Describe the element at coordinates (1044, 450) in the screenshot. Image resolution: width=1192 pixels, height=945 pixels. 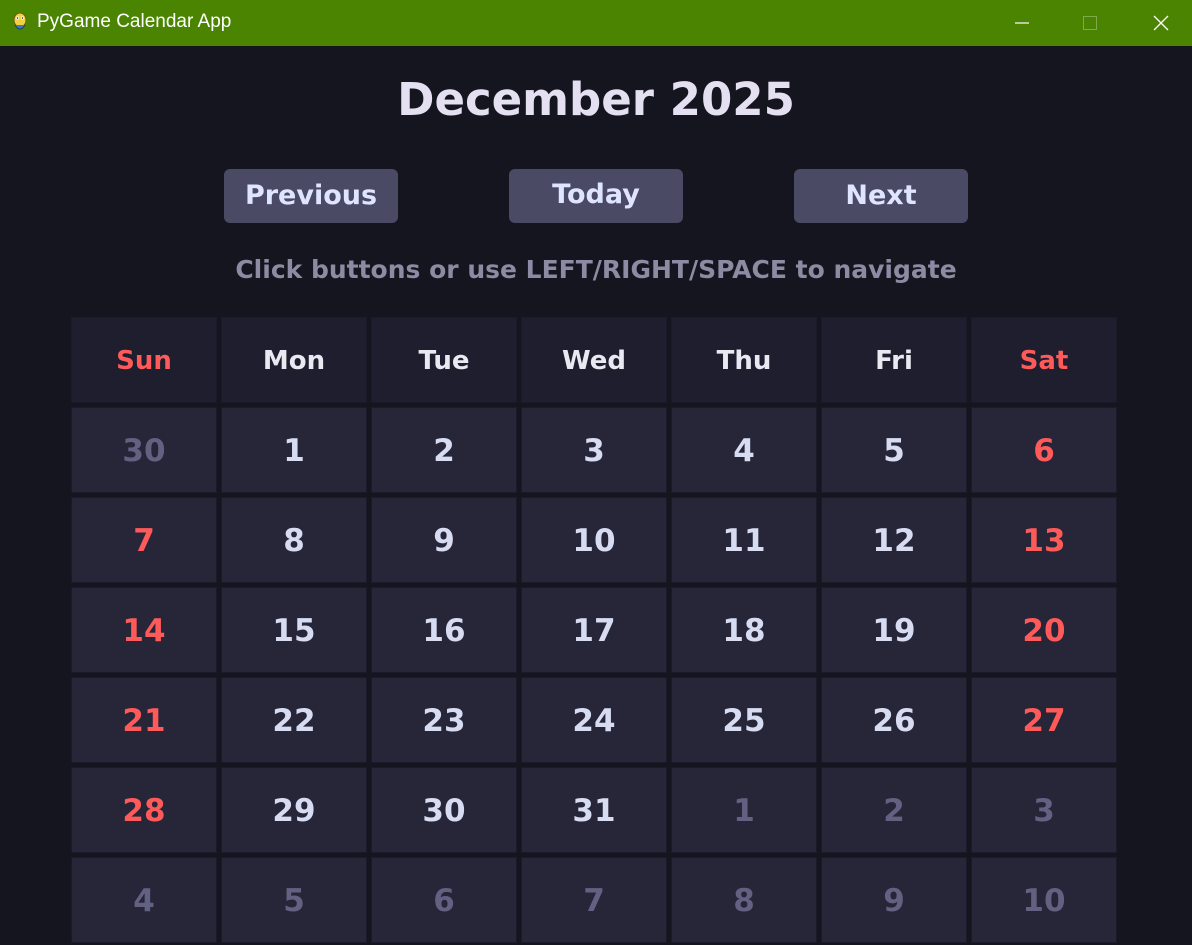
I see `day-cell: 6` at that location.